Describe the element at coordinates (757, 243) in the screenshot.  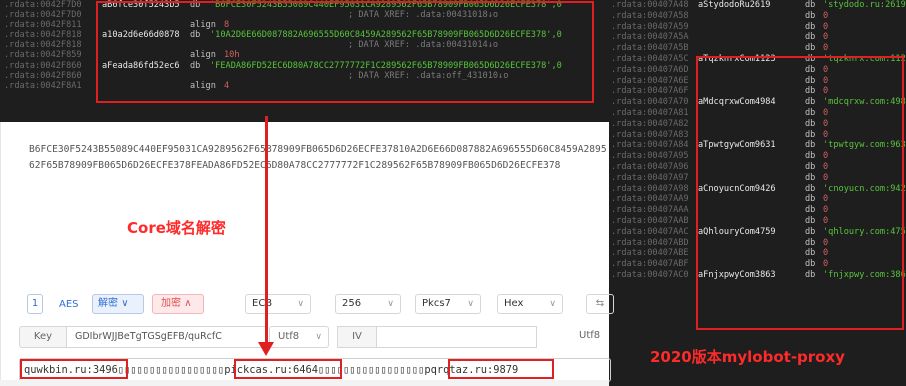
I see `ida-line: .rdata:00407ABD db 0` at that location.